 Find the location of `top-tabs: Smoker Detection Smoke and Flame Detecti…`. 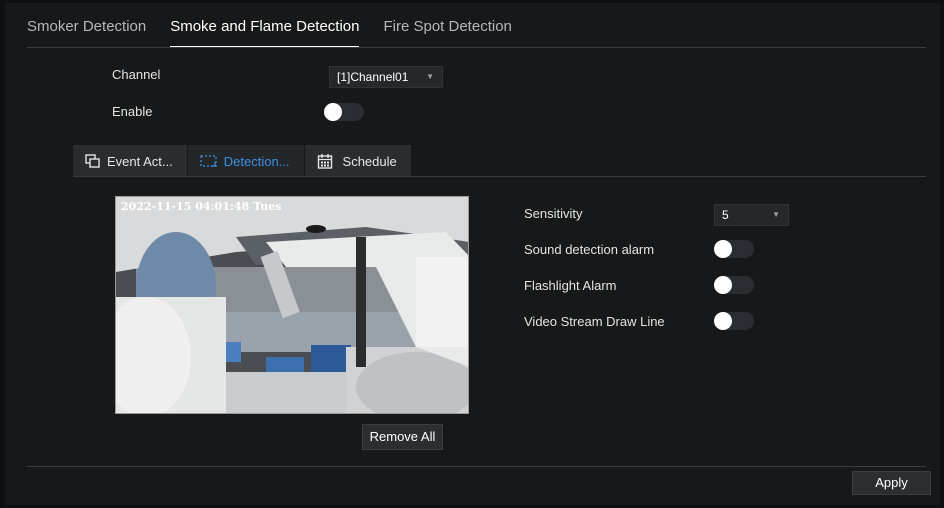

top-tabs: Smoker Detection Smoke and Flame Detecti… is located at coordinates (281, 33).